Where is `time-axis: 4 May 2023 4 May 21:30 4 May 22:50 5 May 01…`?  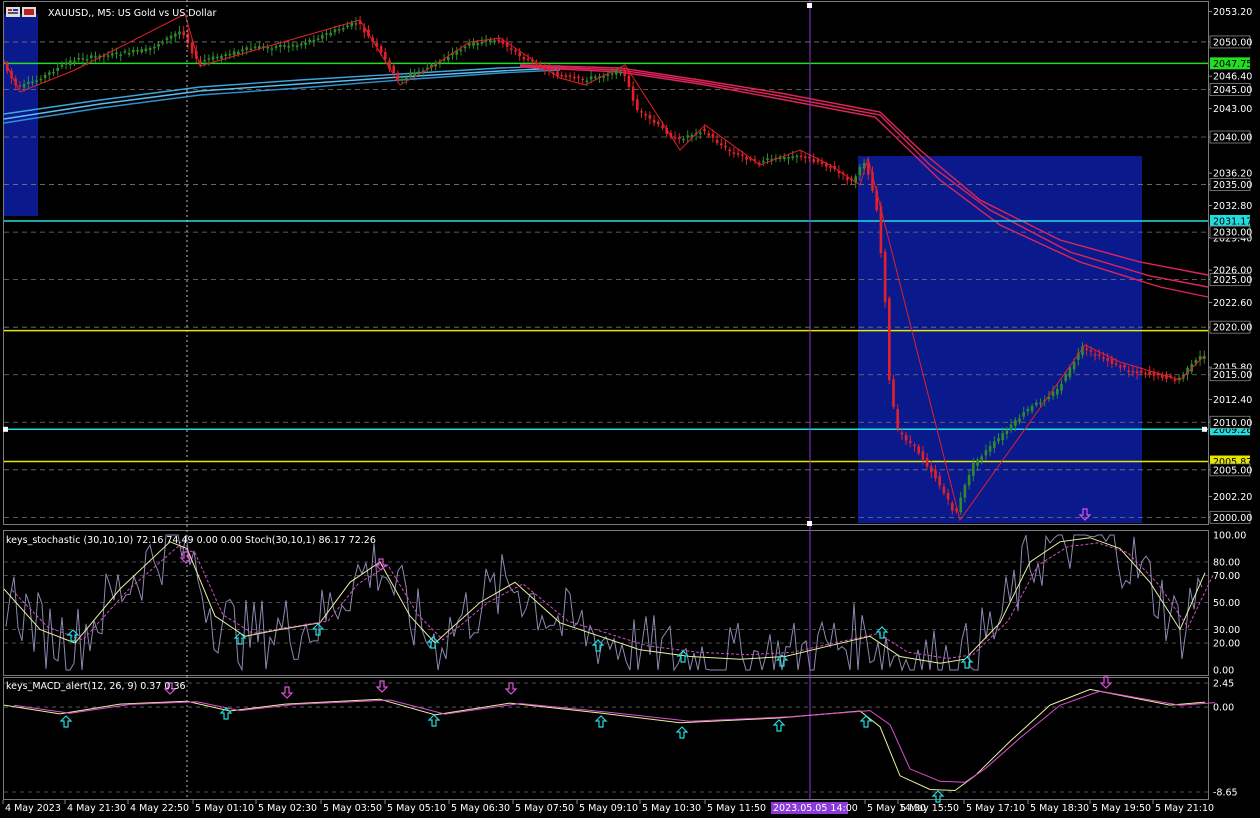
time-axis: 4 May 2023 4 May 21:30 4 May 22:50 5 May 01… is located at coordinates (608, 807).